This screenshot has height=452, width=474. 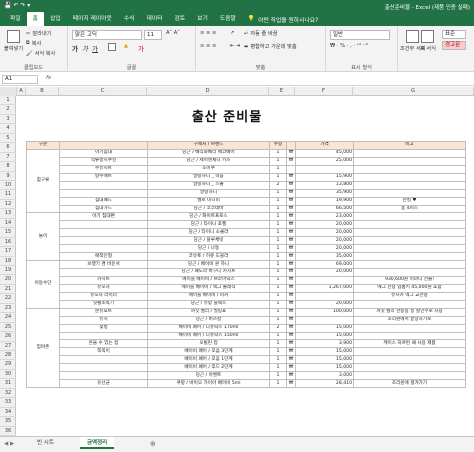 I want to click on cell-brand: 당근 / 유망 블랙스, so click(x=208, y=304).